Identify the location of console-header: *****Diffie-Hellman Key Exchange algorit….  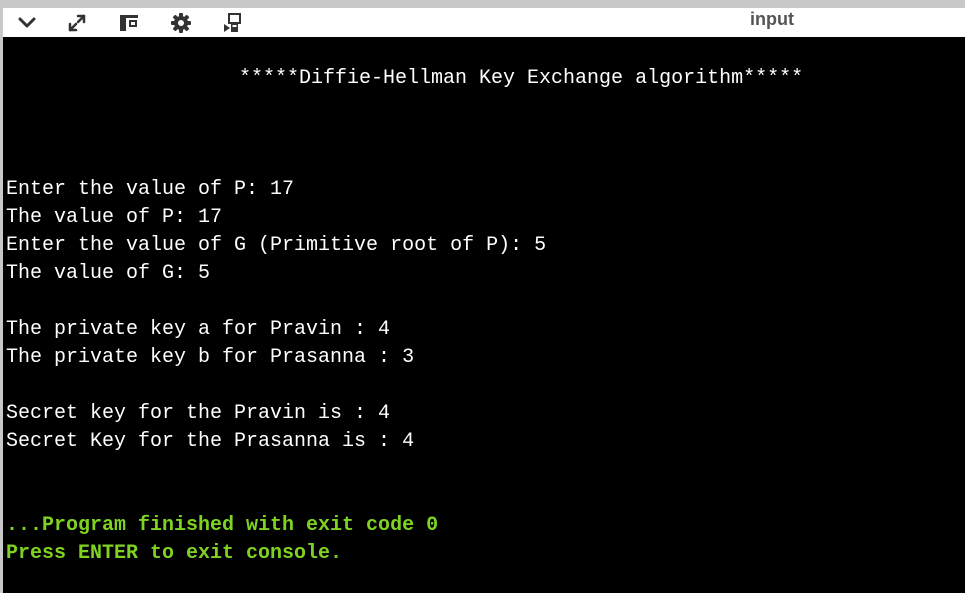
(521, 78).